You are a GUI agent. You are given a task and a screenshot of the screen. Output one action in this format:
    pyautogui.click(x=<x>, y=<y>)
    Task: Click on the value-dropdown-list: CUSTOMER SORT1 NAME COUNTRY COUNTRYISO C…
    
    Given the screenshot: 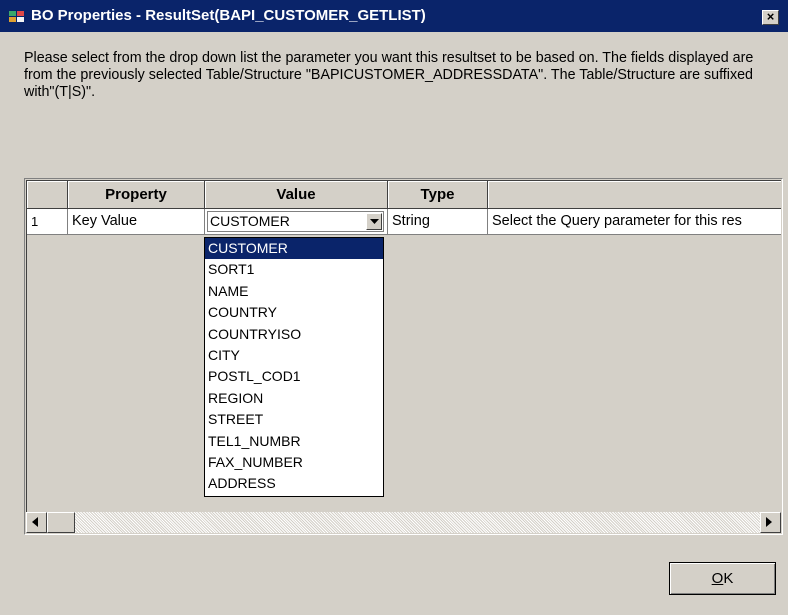 What is the action you would take?
    pyautogui.click(x=294, y=367)
    